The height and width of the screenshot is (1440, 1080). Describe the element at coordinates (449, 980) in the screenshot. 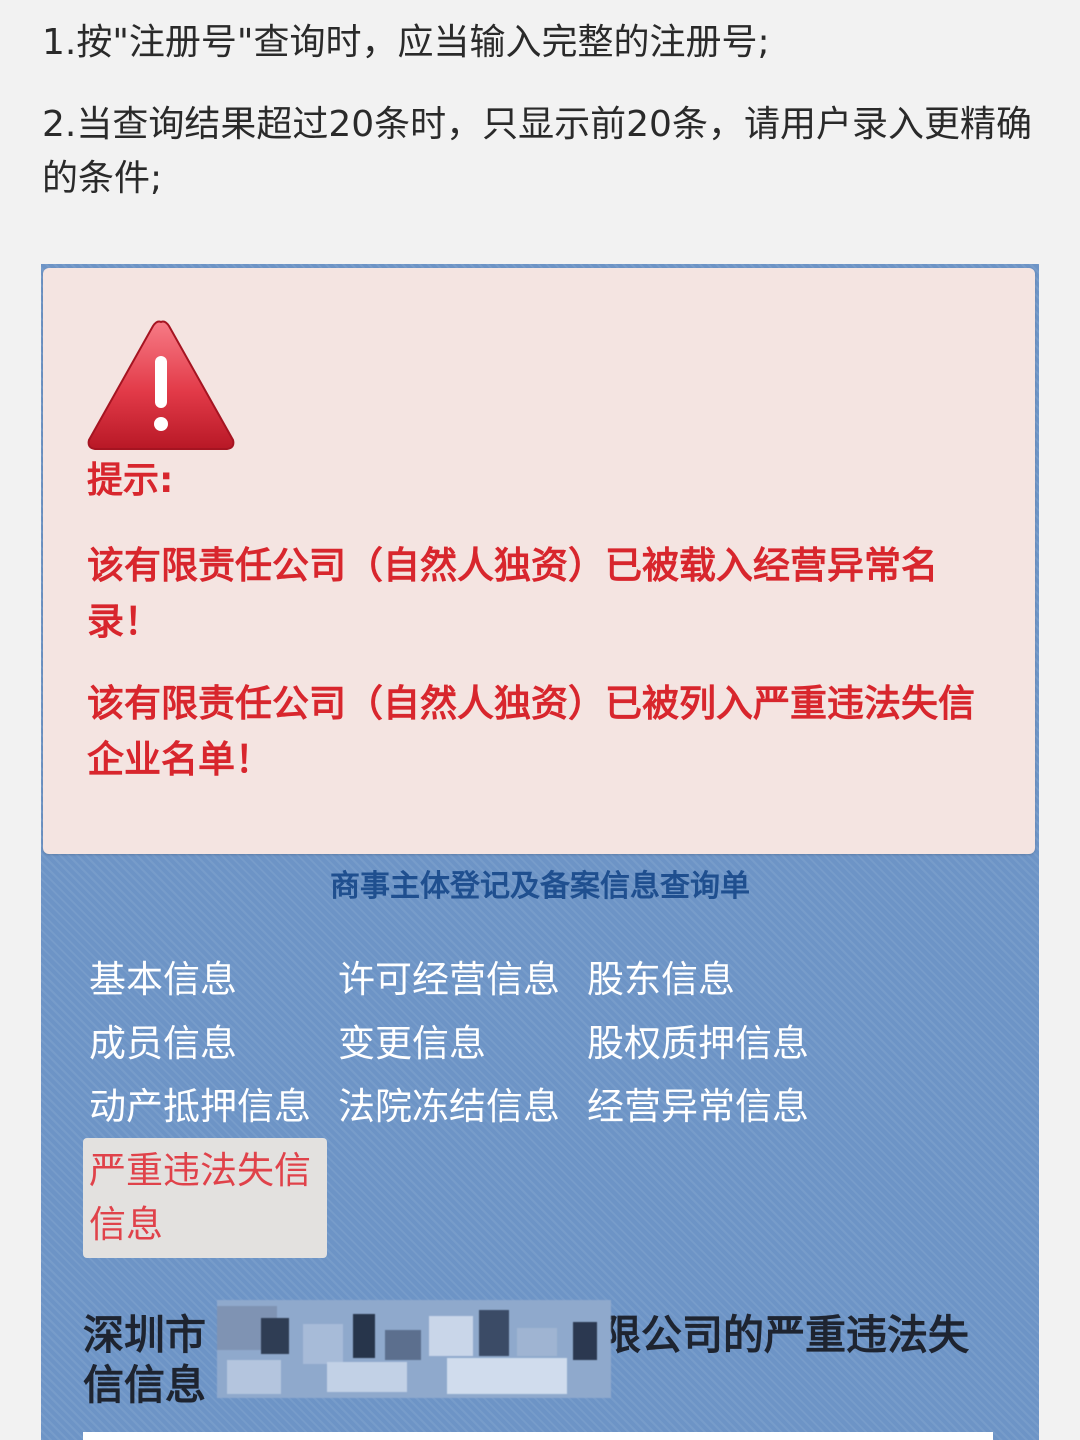

I see `link-license-info: 许可经营信息` at that location.